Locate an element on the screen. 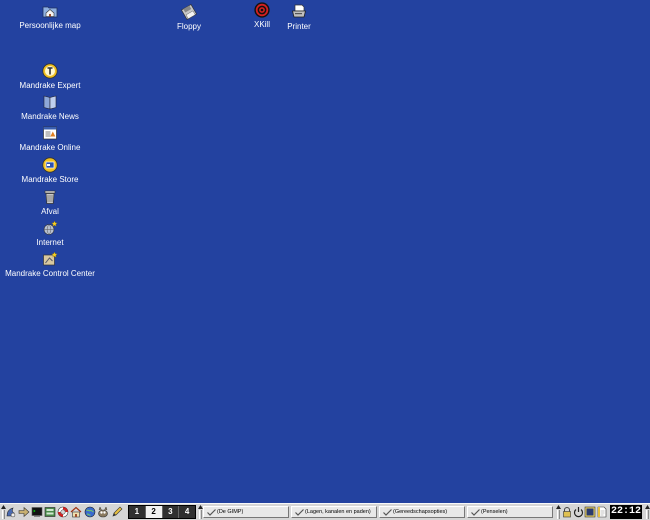 The image size is (650, 520). workspace-3: 3 is located at coordinates (171, 512).